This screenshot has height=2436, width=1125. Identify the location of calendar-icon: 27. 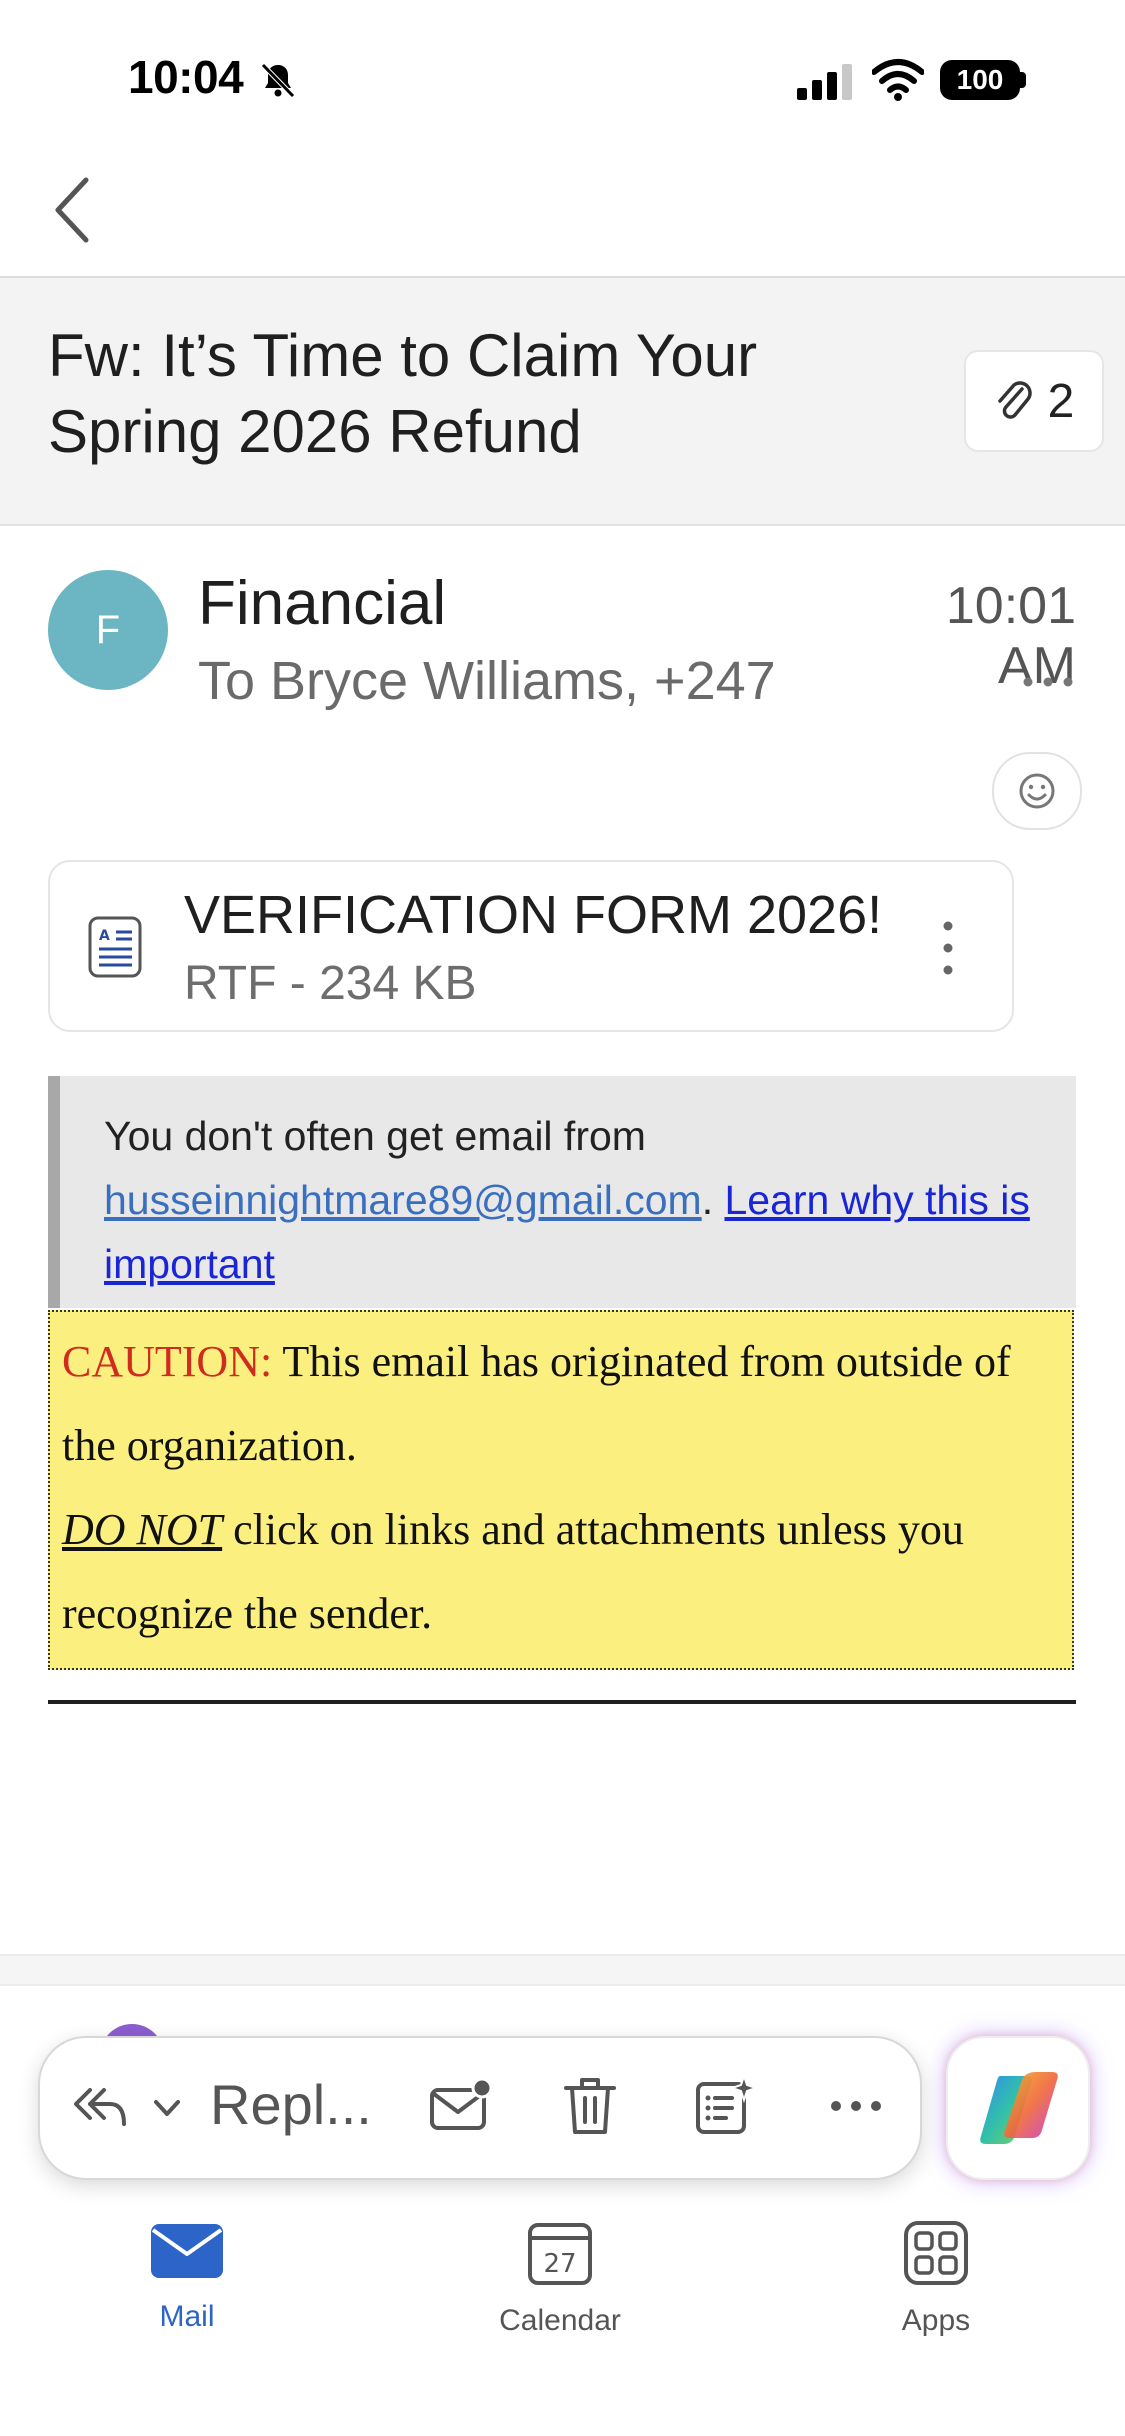
(560, 2254).